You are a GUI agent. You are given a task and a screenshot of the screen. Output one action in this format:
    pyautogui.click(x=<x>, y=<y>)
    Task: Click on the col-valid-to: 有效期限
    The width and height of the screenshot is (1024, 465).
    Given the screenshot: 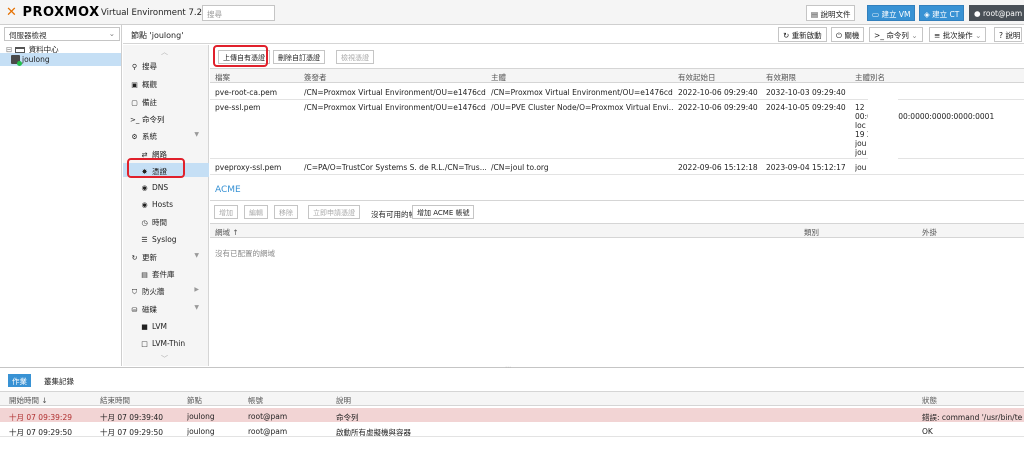 What is the action you would take?
    pyautogui.click(x=781, y=77)
    